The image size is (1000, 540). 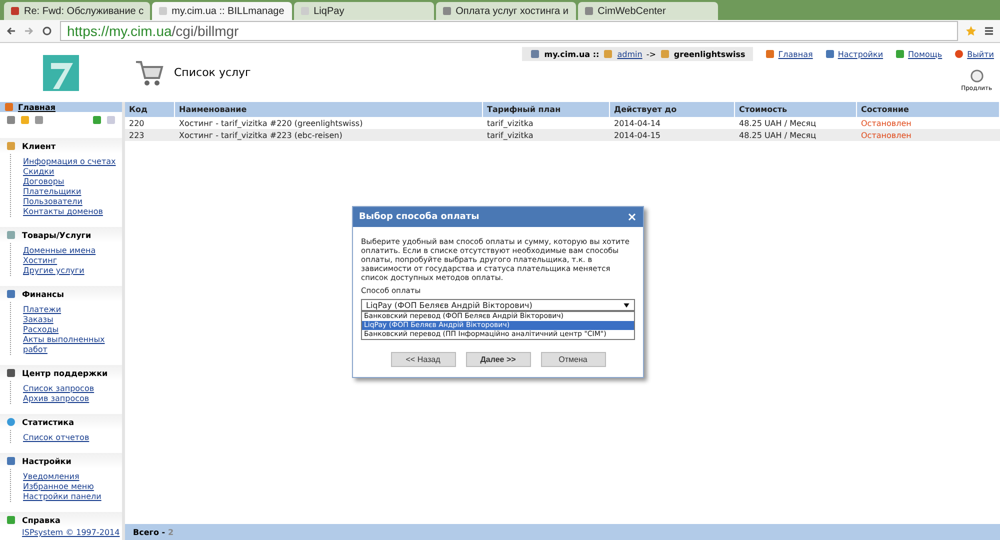 What do you see at coordinates (72, 182) in the screenshot?
I see `sidebar-link: Договоры` at bounding box center [72, 182].